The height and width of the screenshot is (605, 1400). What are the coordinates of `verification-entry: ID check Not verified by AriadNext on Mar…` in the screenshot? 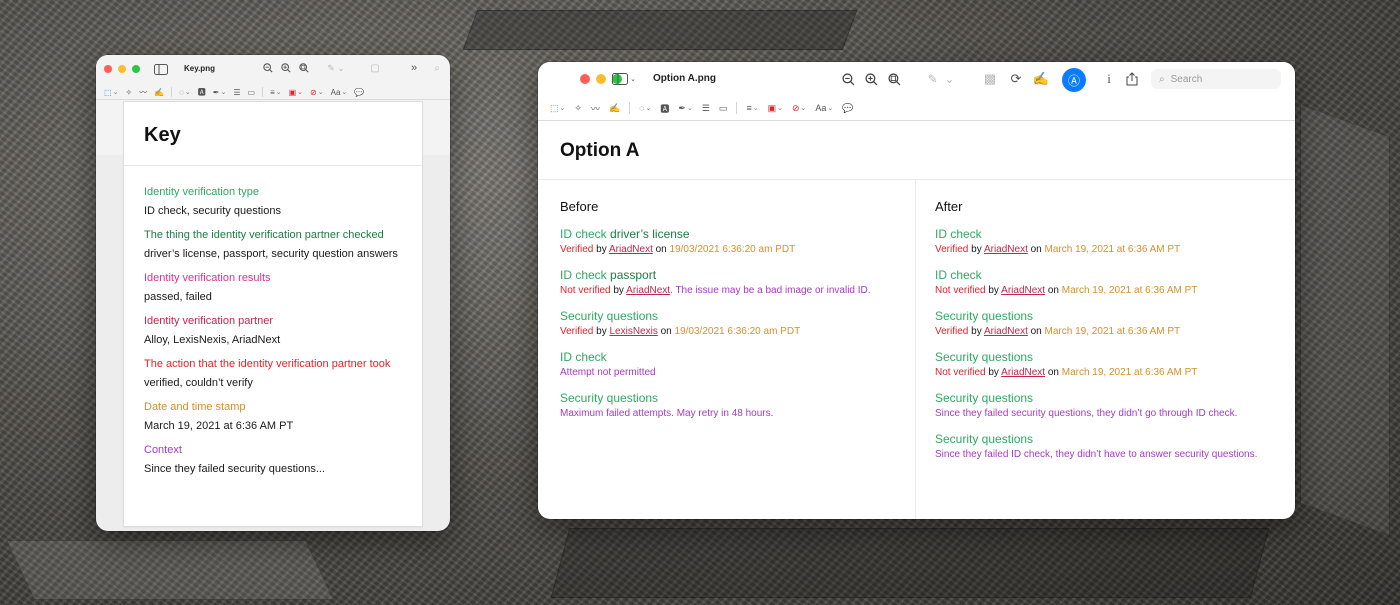 It's located at (1110, 288).